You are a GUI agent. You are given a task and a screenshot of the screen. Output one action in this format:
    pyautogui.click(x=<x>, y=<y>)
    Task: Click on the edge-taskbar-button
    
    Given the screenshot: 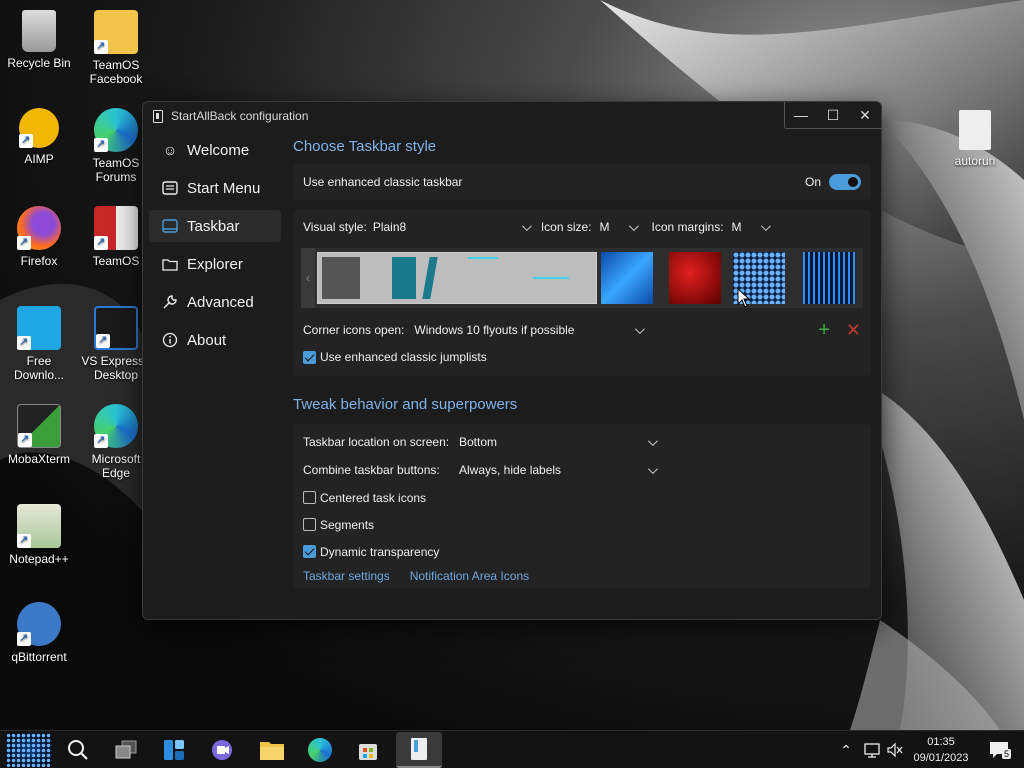 What is the action you would take?
    pyautogui.click(x=320, y=750)
    